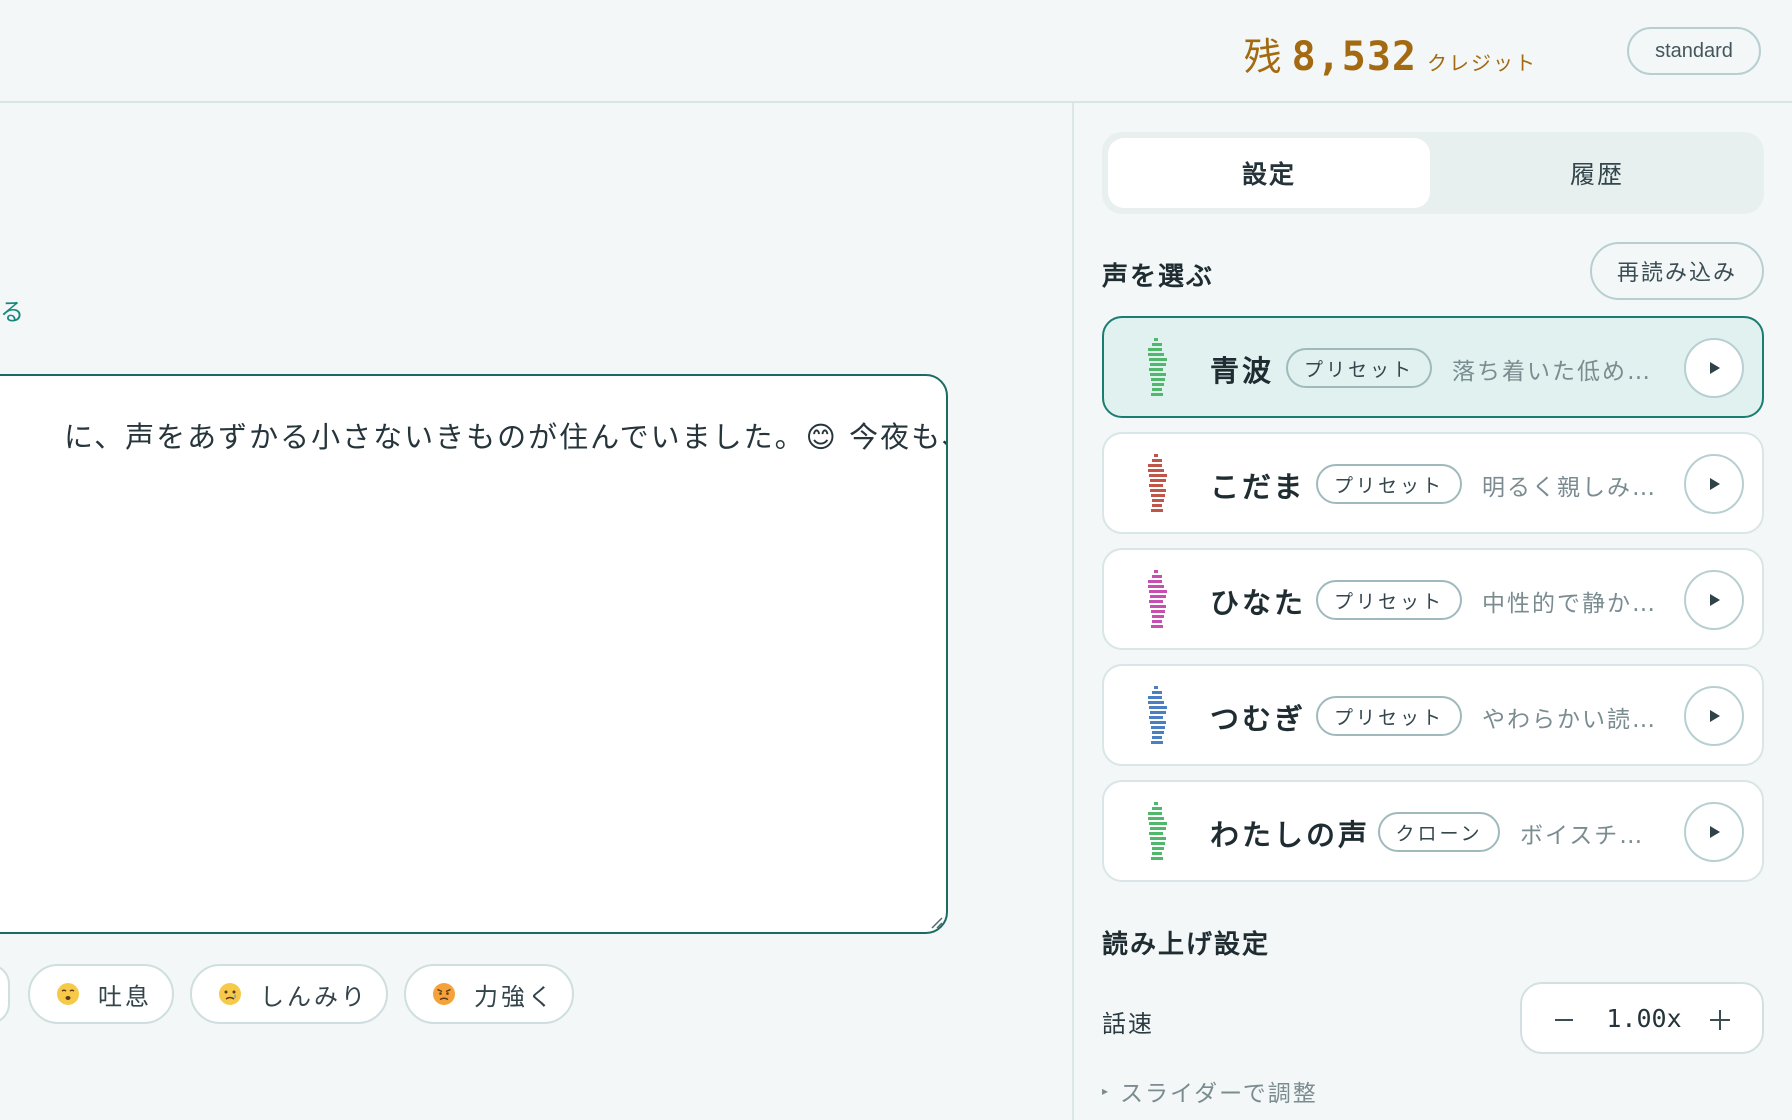 This screenshot has height=1120, width=1792. I want to click on tab-settings: 設定, so click(1269, 173).